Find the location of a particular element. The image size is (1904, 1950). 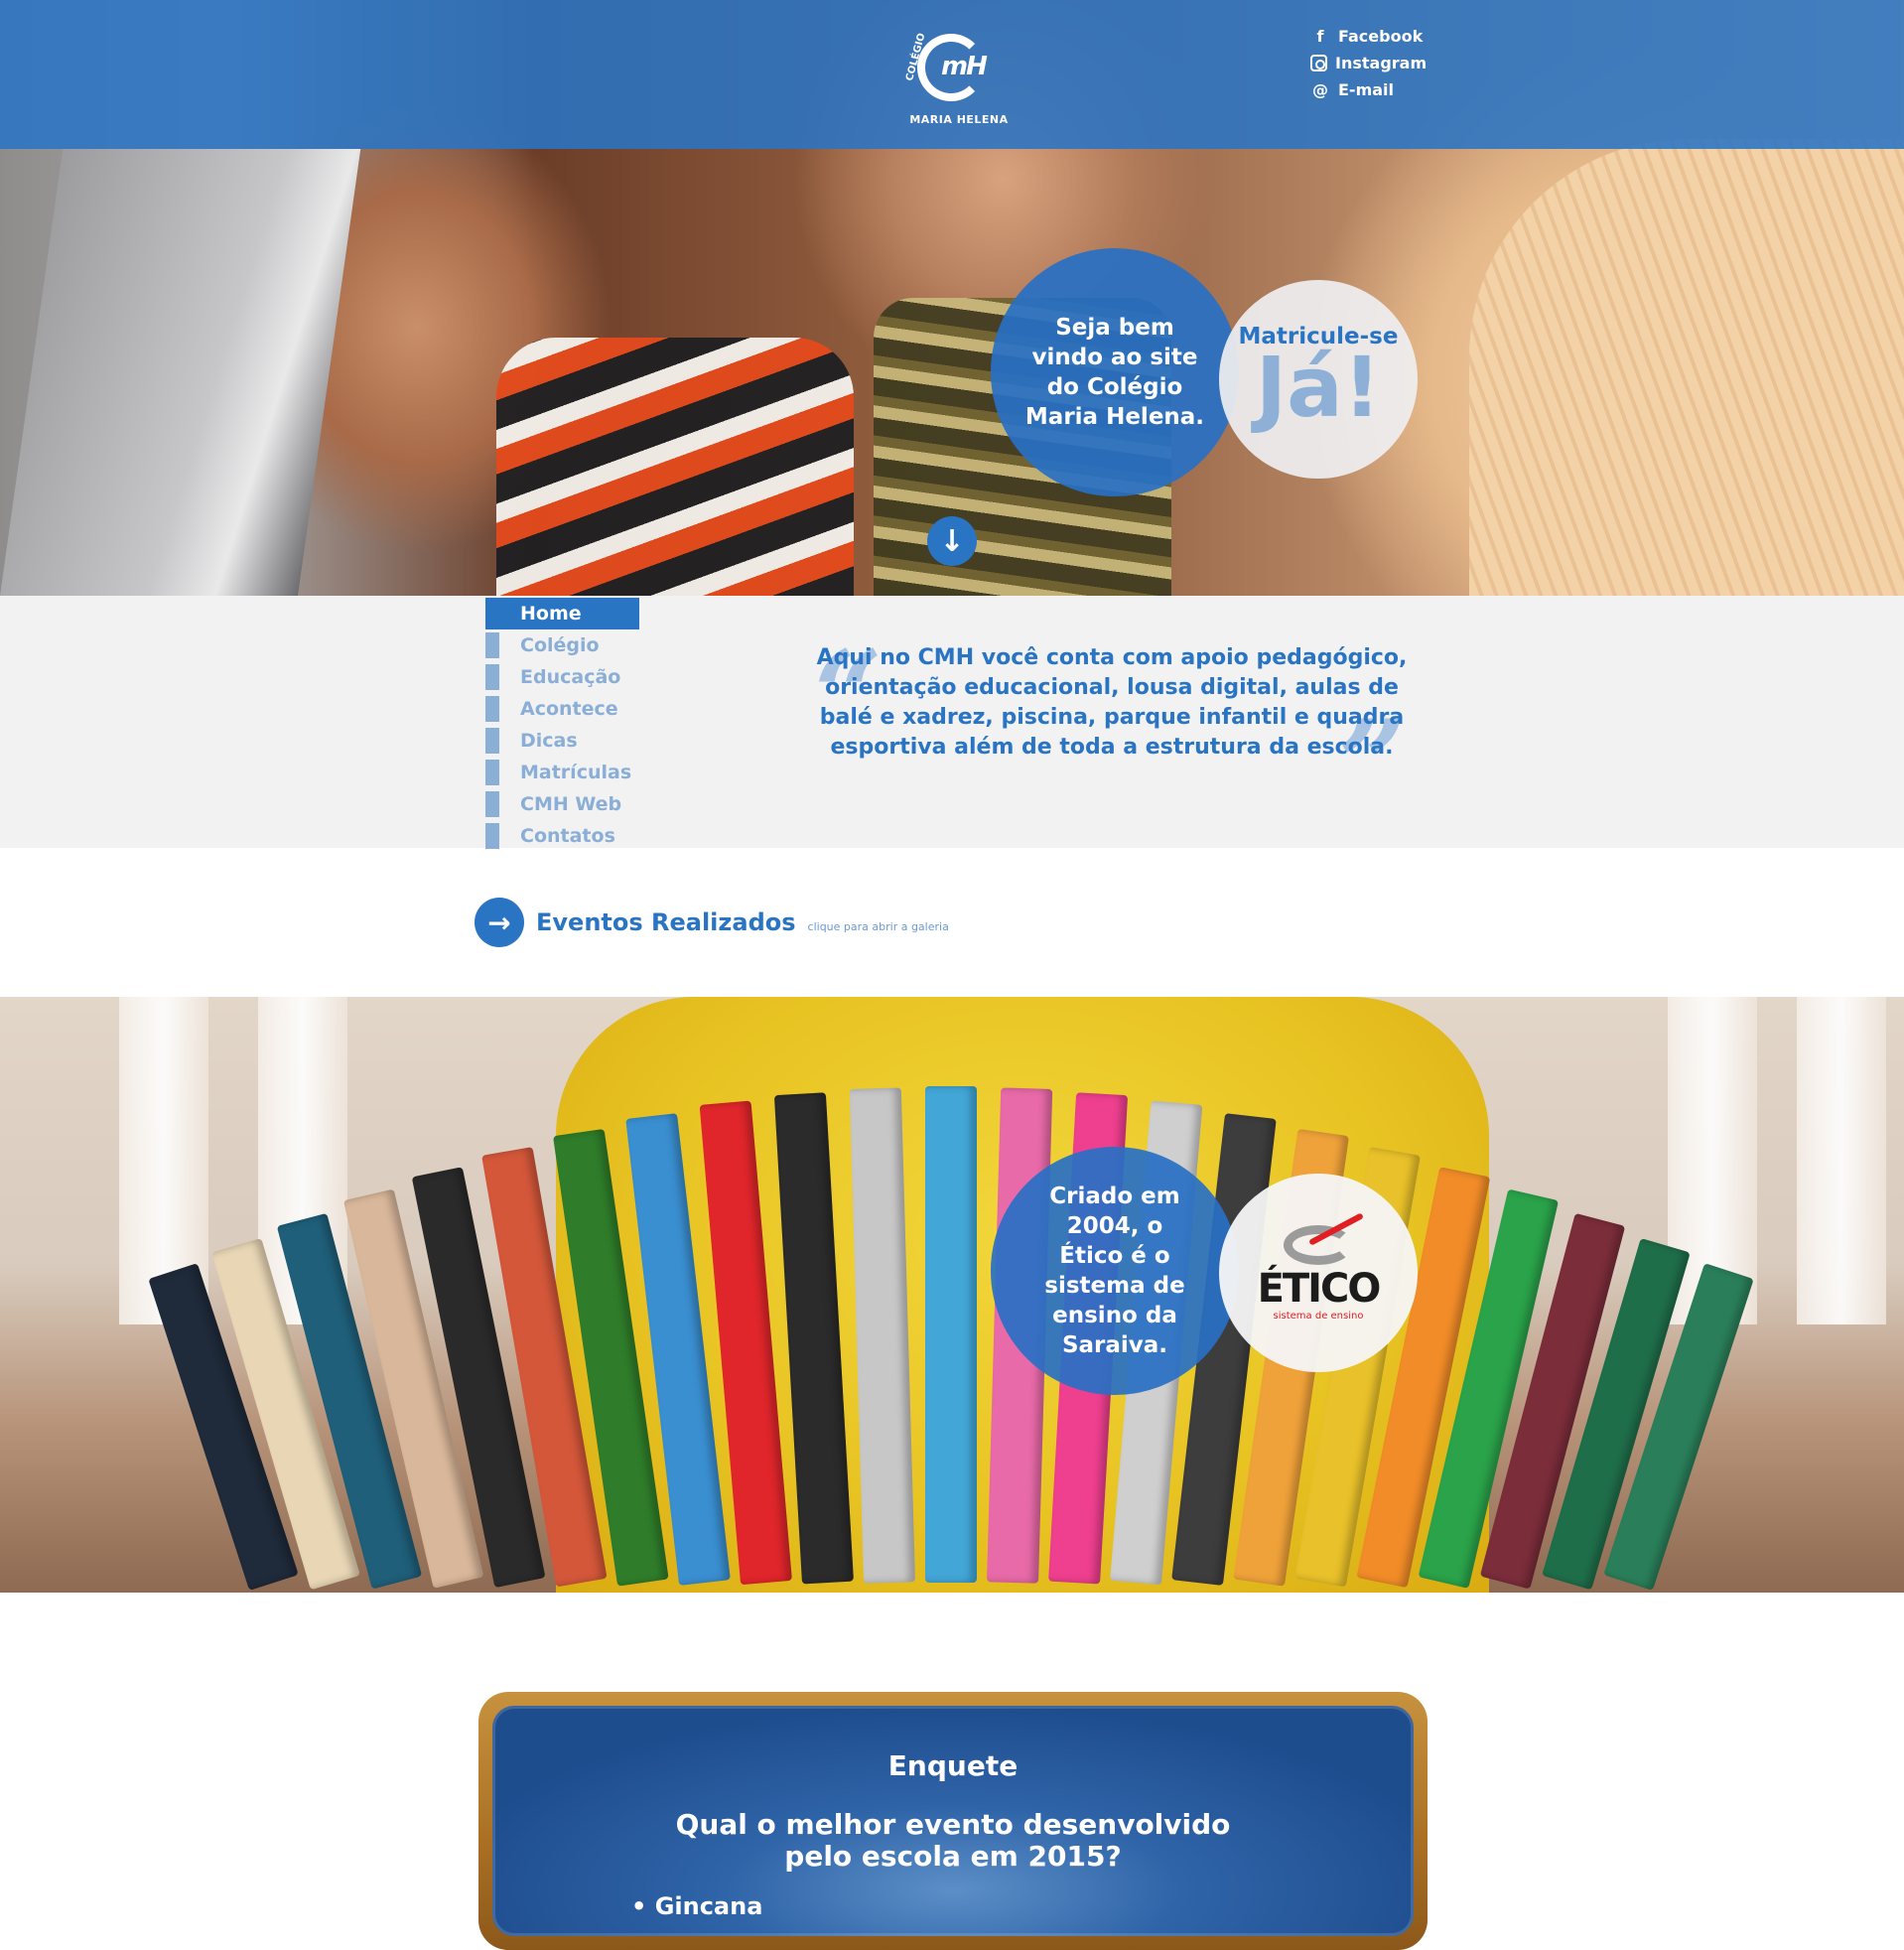

nav-item-colegio: Colégio is located at coordinates (562, 645).